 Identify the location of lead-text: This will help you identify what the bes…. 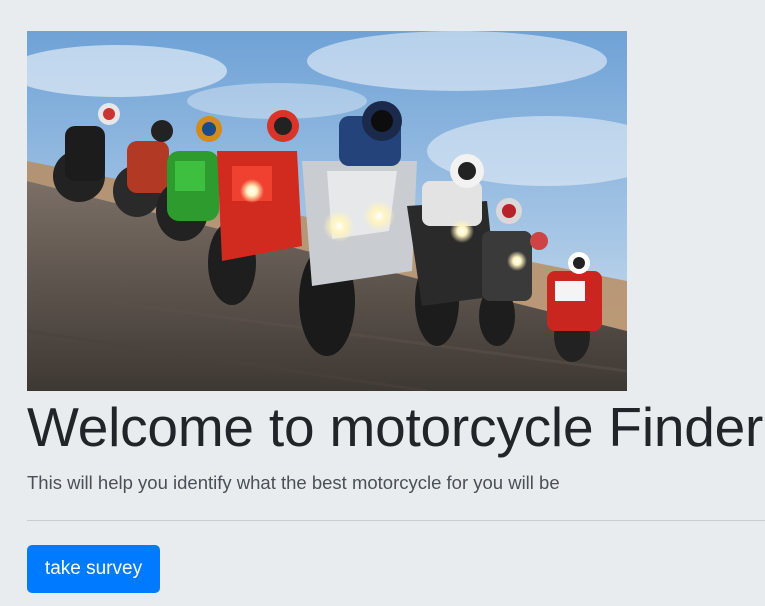
(293, 482).